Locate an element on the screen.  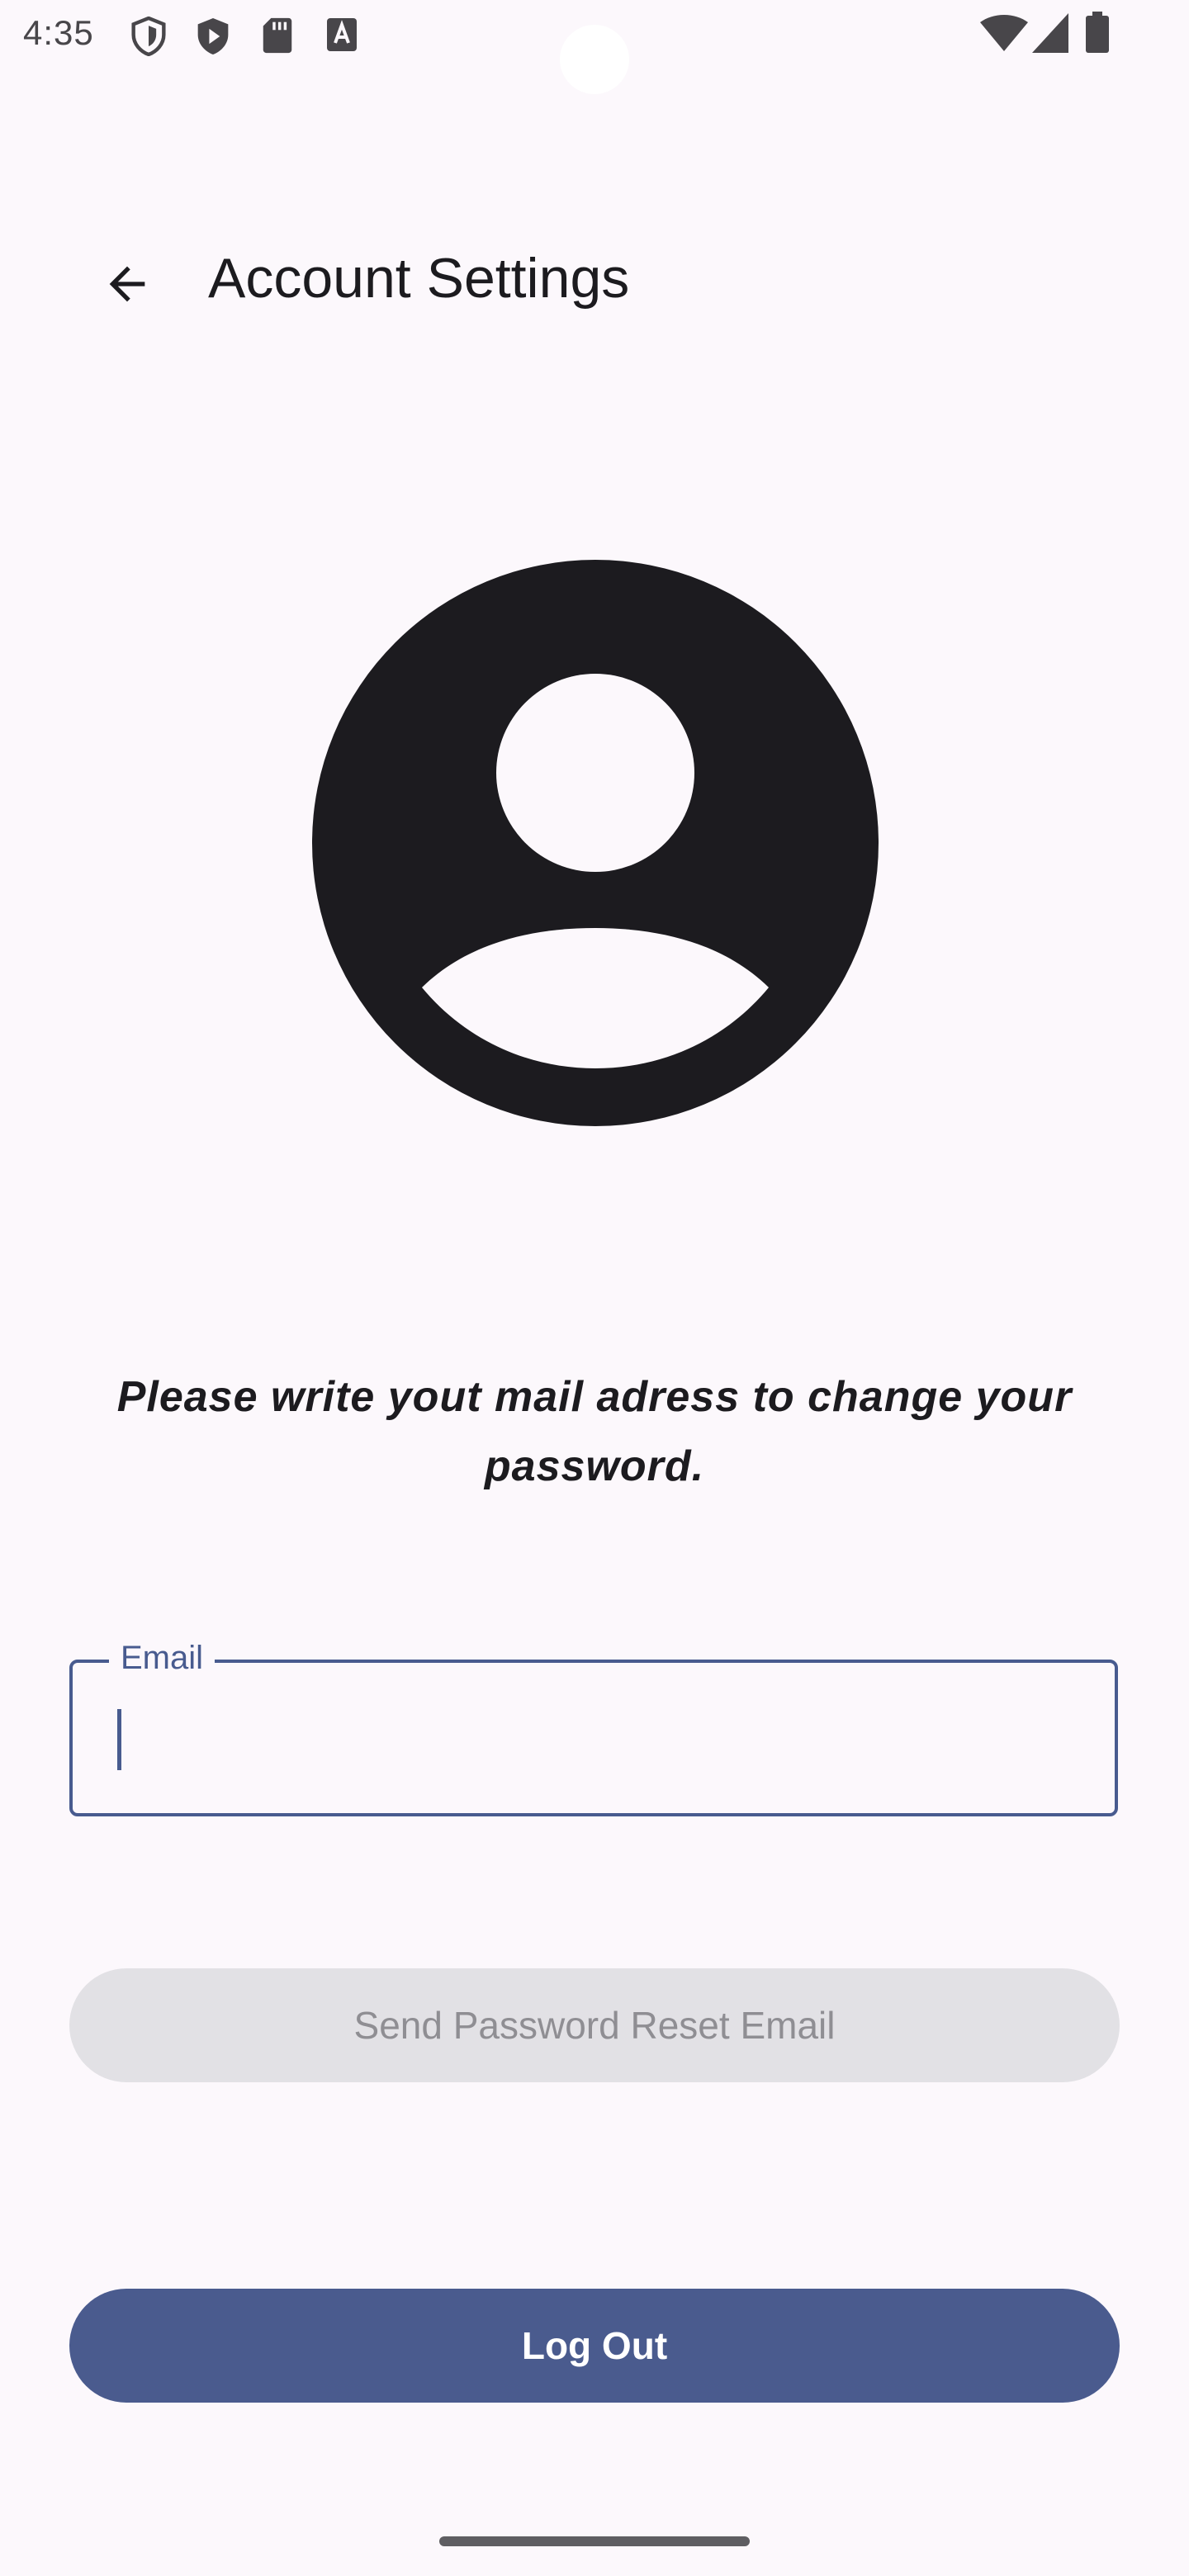
email-field: Email is located at coordinates (593, 1728).